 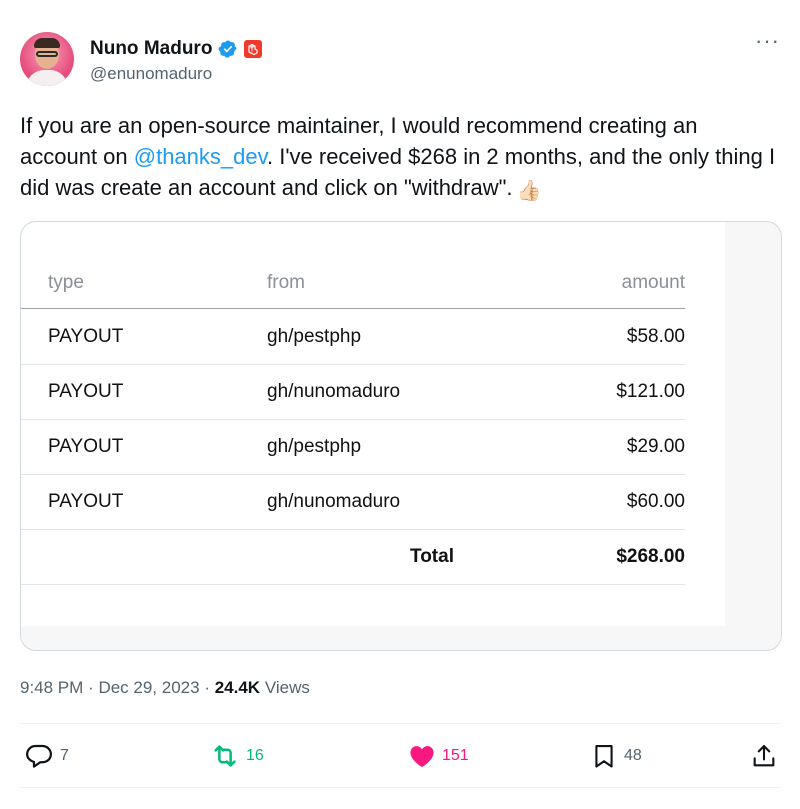 What do you see at coordinates (655, 446) in the screenshot?
I see `cell-amount: $29.00` at bounding box center [655, 446].